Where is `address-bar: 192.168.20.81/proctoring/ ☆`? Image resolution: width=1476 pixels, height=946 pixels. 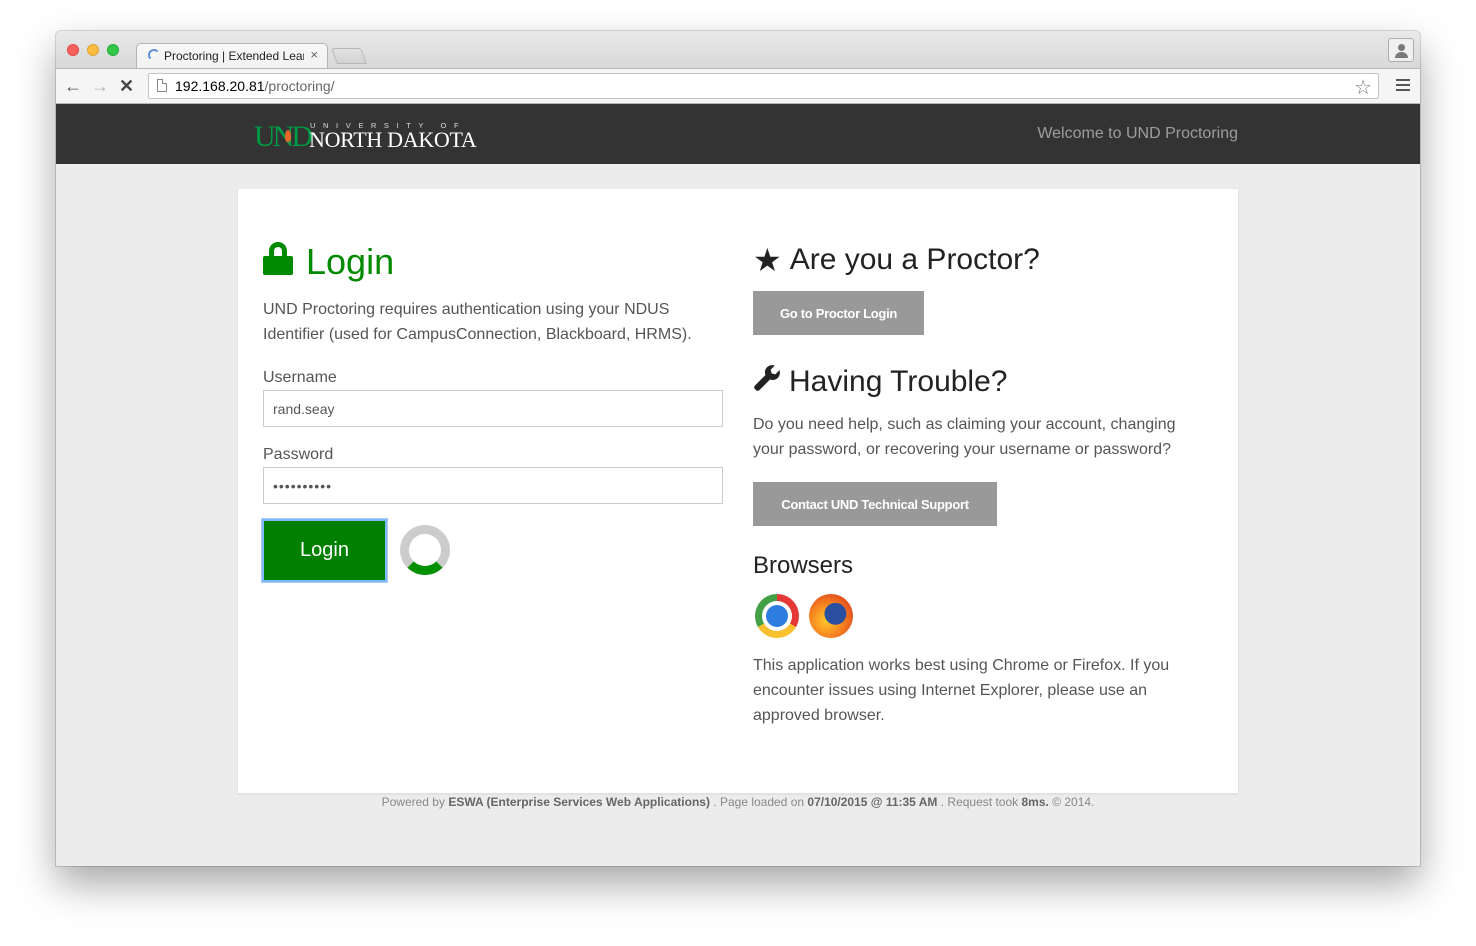 address-bar: 192.168.20.81/proctoring/ ☆ is located at coordinates (763, 86).